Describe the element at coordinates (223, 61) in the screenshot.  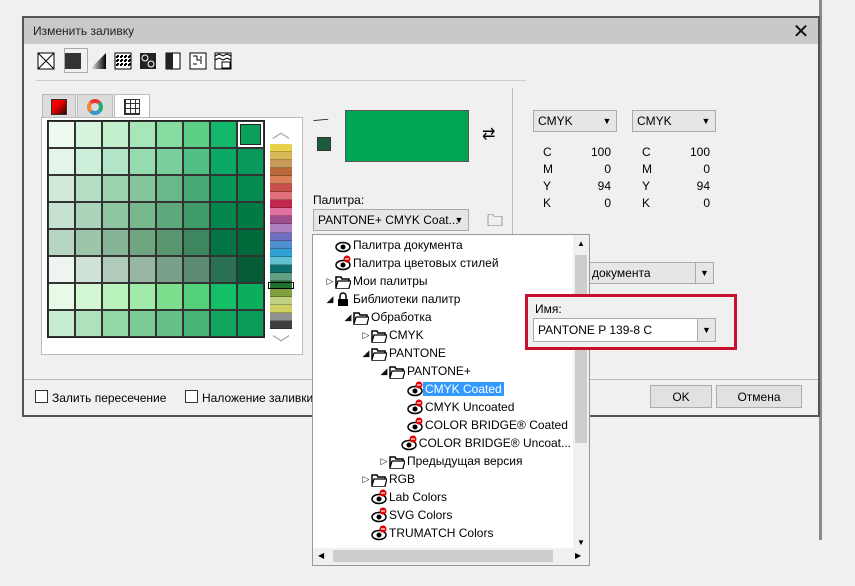
I see `postscript-fill-icon` at that location.